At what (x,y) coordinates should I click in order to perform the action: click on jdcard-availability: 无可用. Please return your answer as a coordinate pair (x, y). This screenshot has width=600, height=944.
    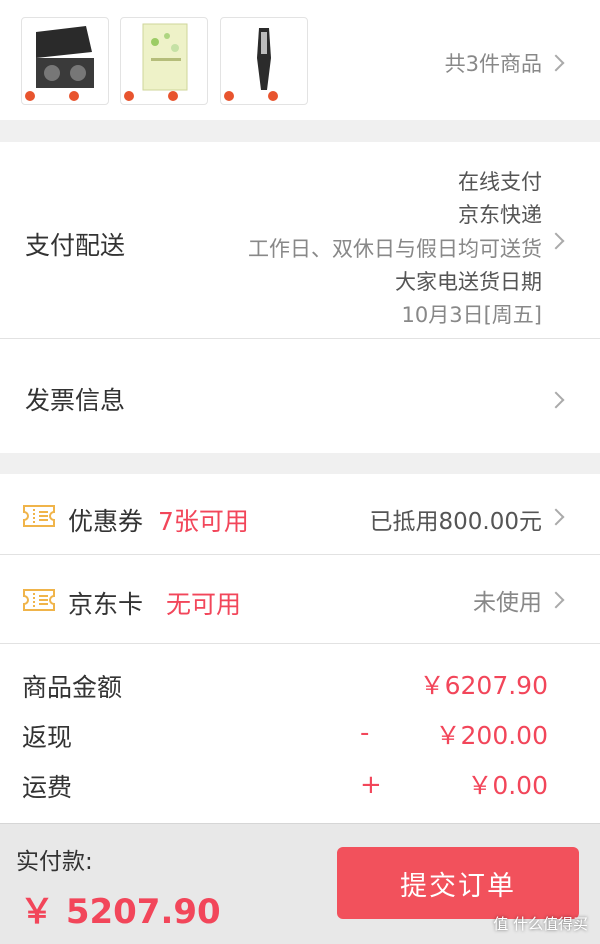
    Looking at the image, I should click on (204, 604).